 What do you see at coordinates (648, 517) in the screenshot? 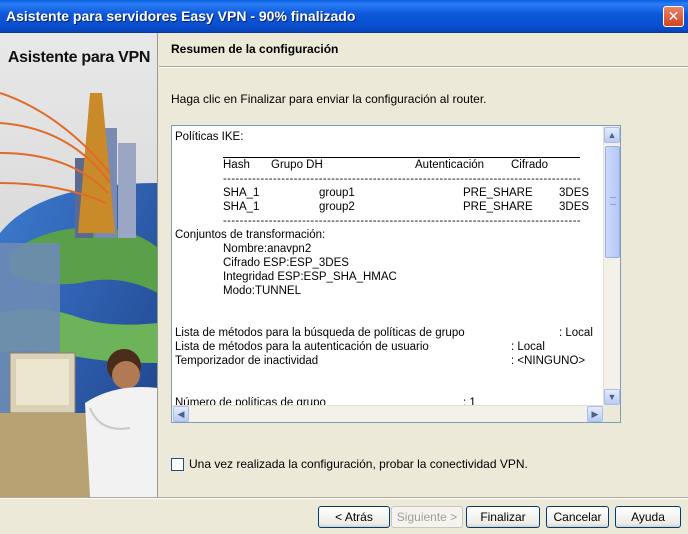
I see `help-button: Ayuda` at bounding box center [648, 517].